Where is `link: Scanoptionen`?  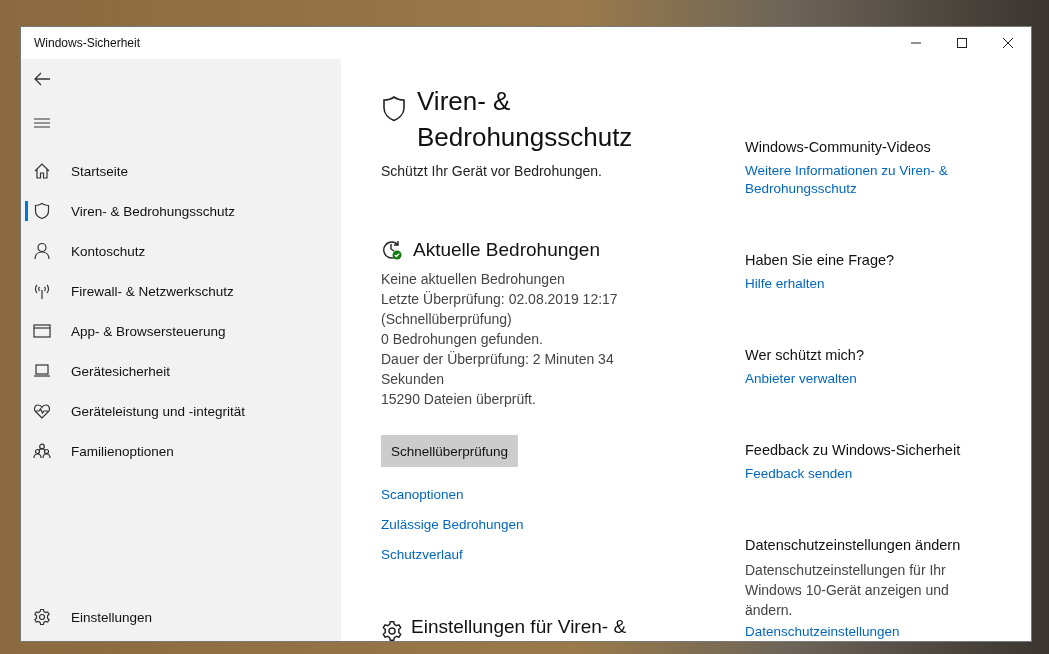
link: Scanoptionen is located at coordinates (422, 494).